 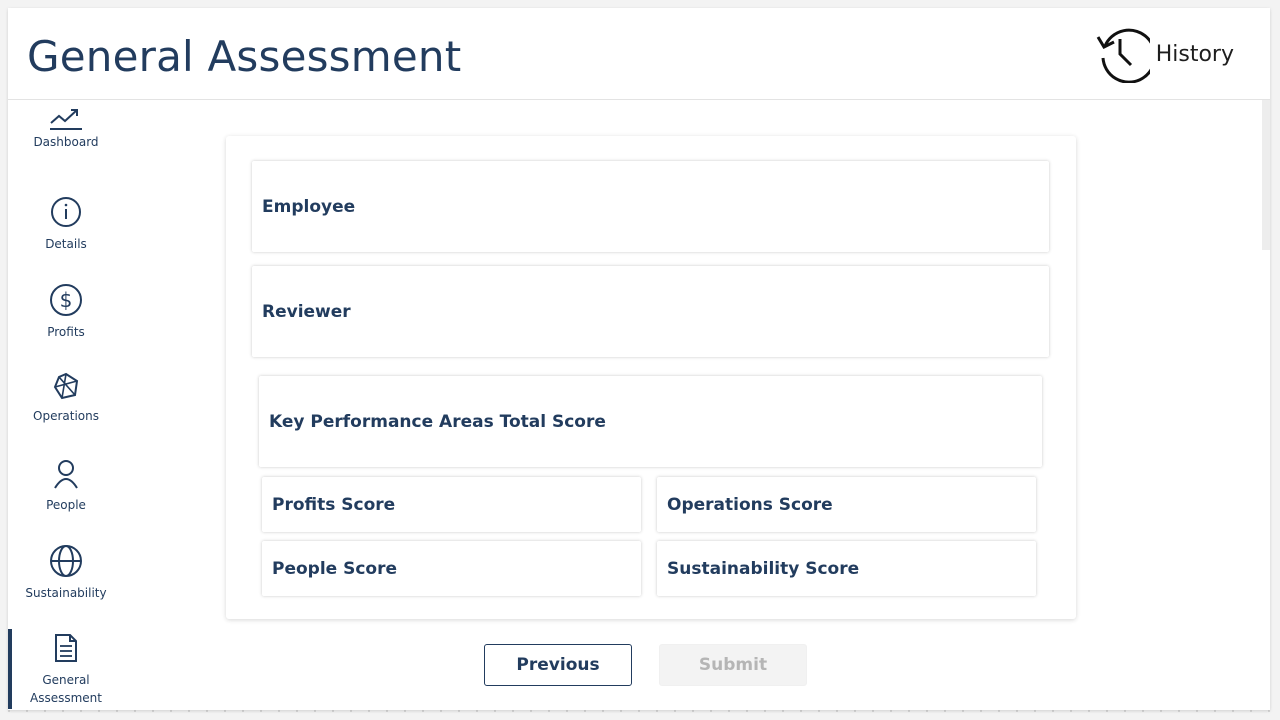 I want to click on sidebar-item-label: Profits, so click(x=66, y=332).